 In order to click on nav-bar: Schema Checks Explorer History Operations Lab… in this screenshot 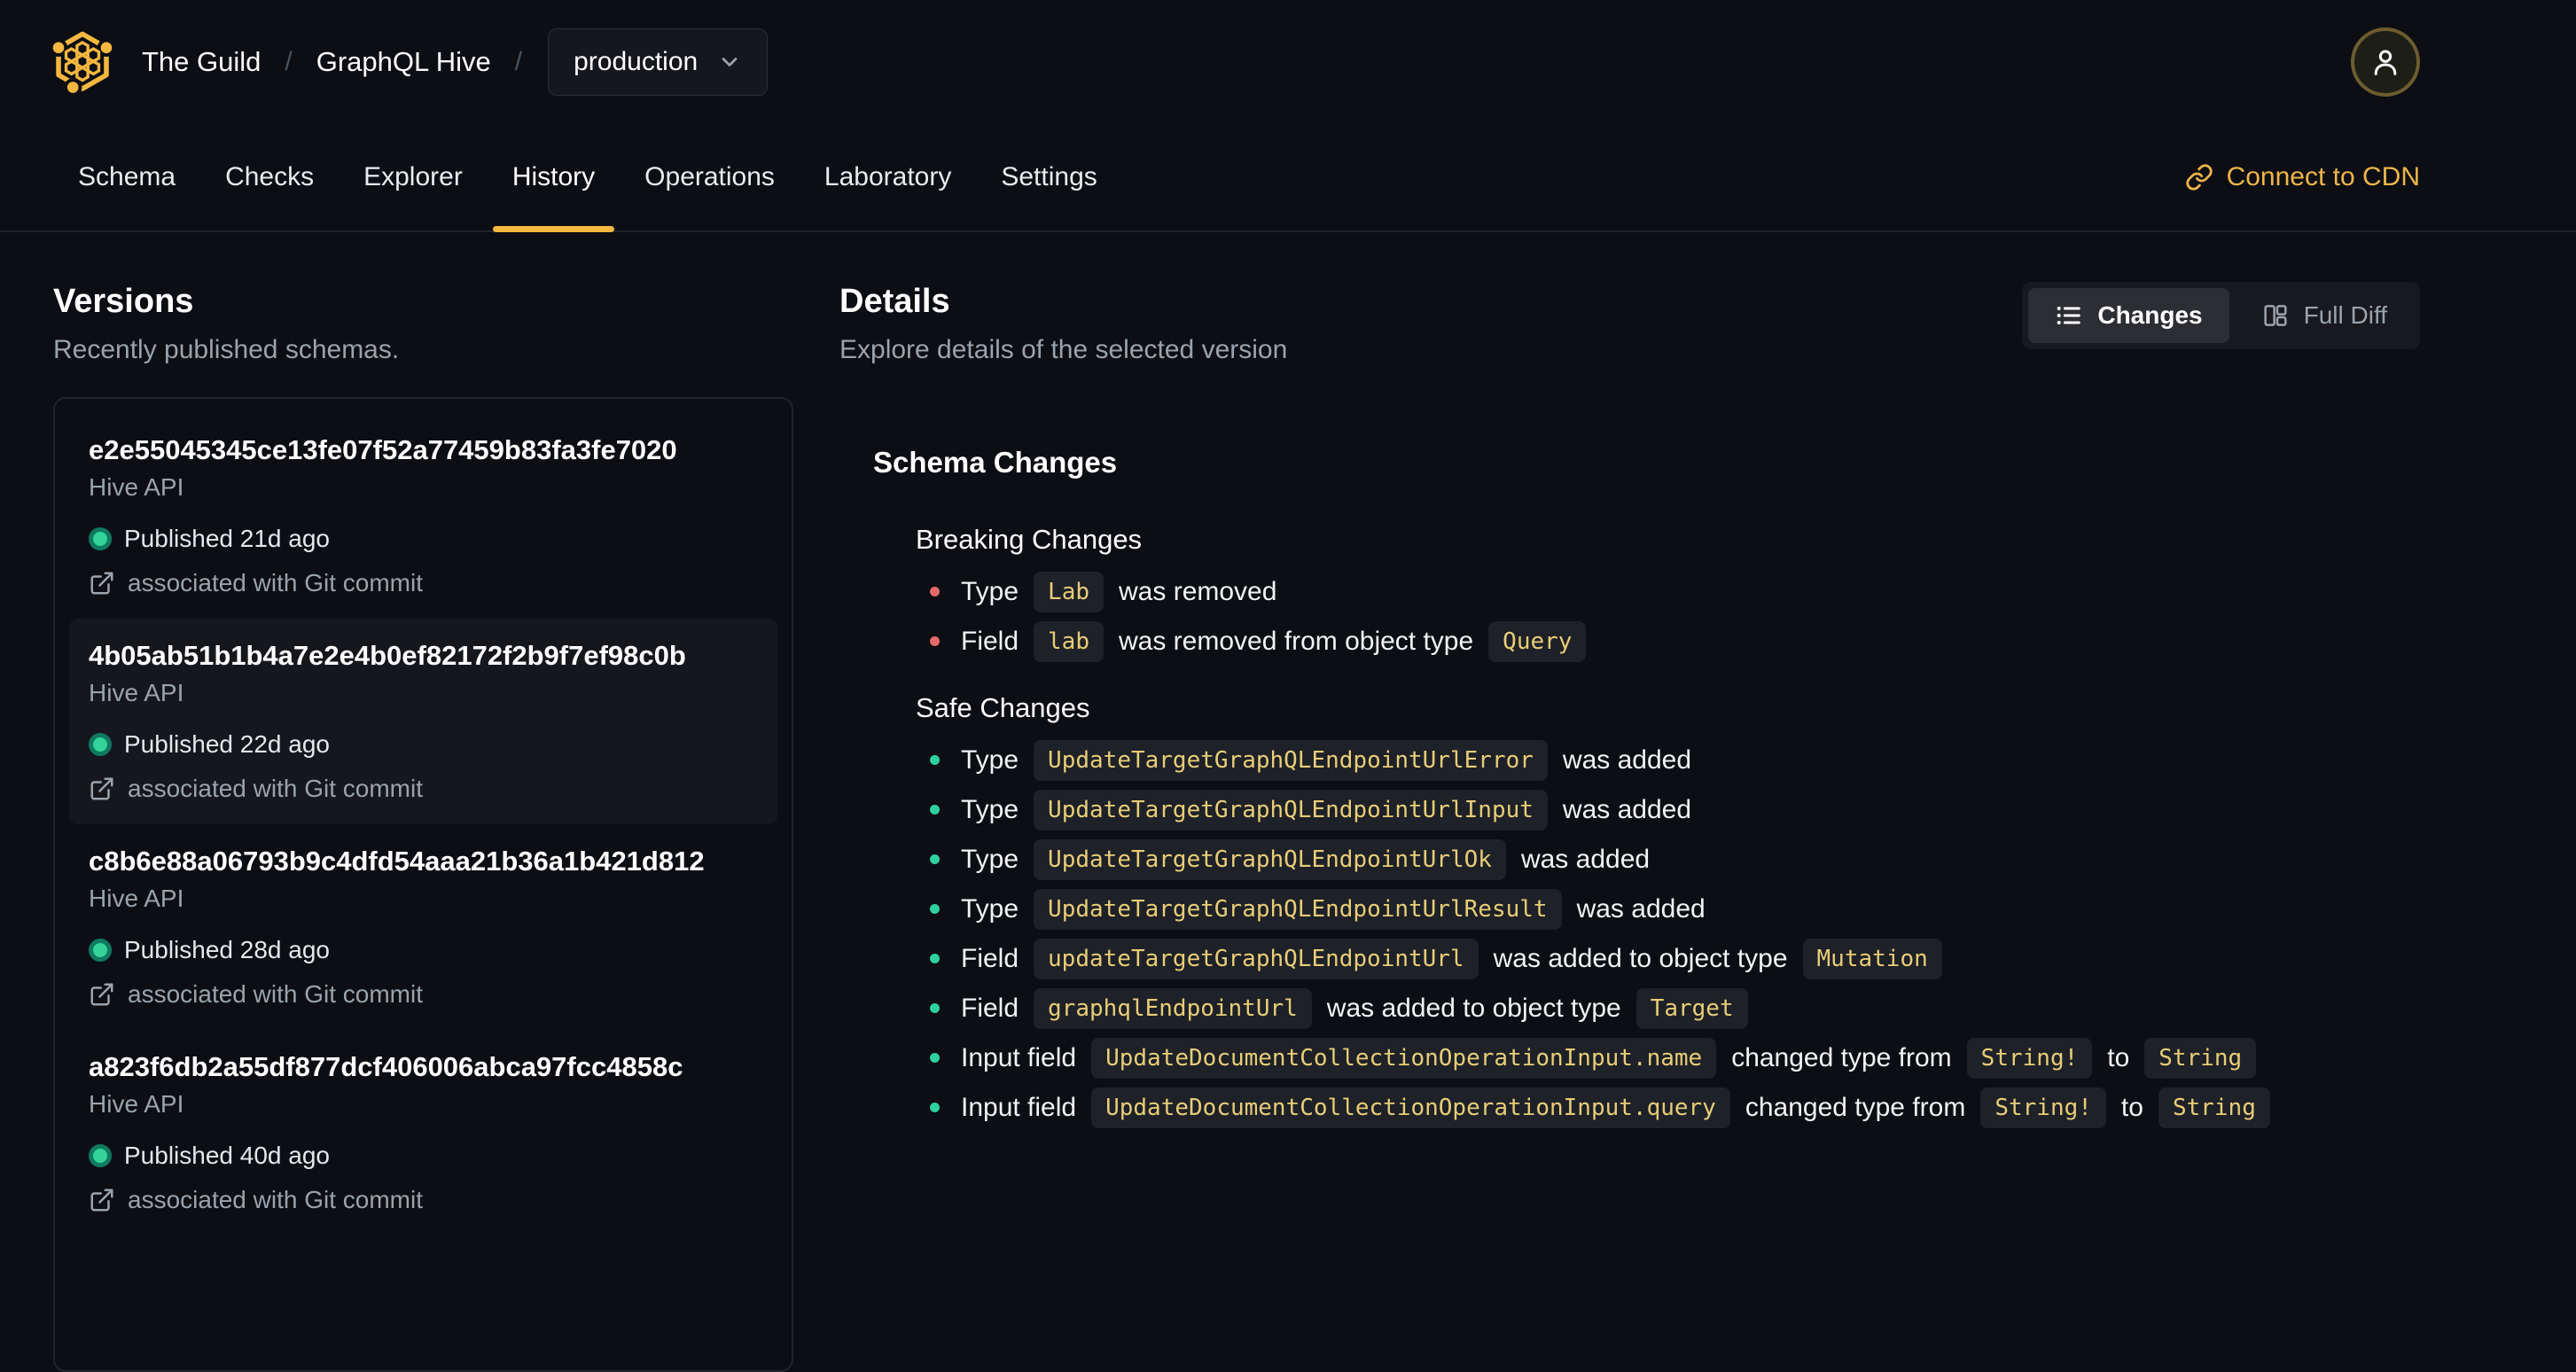, I will do `click(1288, 178)`.